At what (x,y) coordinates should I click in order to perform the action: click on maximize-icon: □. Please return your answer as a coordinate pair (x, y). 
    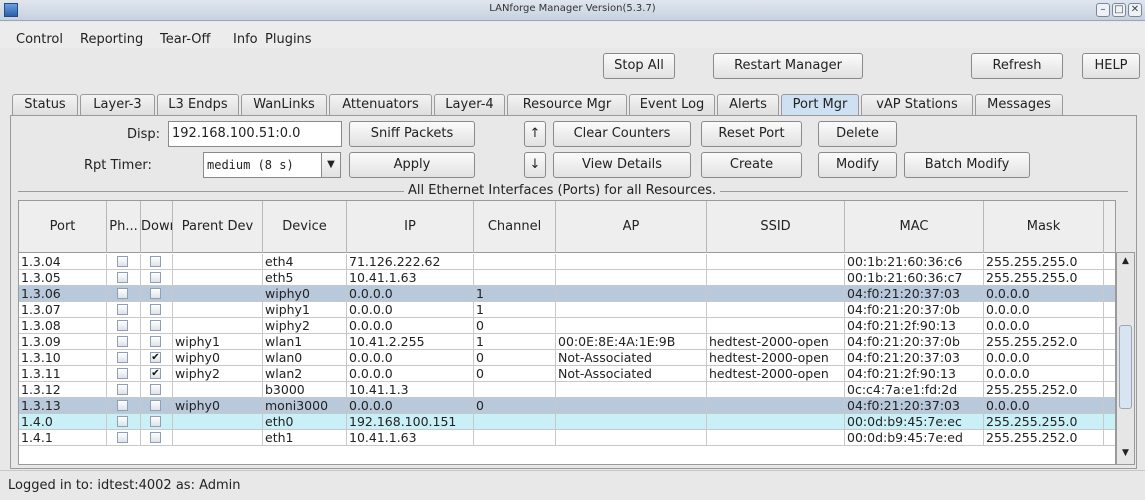
    Looking at the image, I should click on (1119, 10).